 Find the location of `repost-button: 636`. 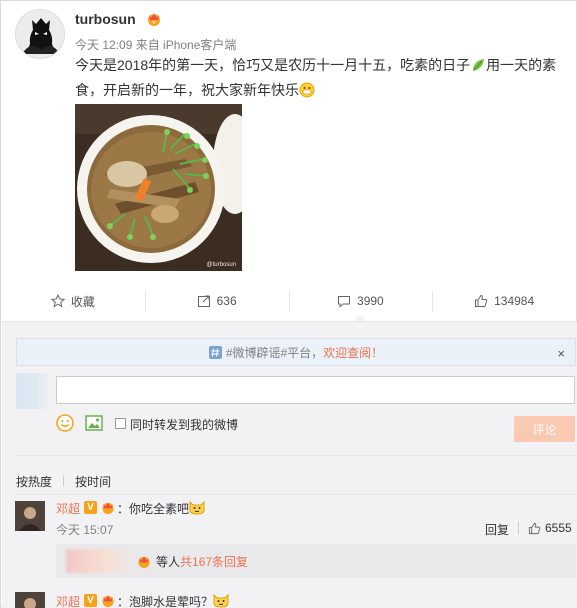

repost-button: 636 is located at coordinates (216, 301).